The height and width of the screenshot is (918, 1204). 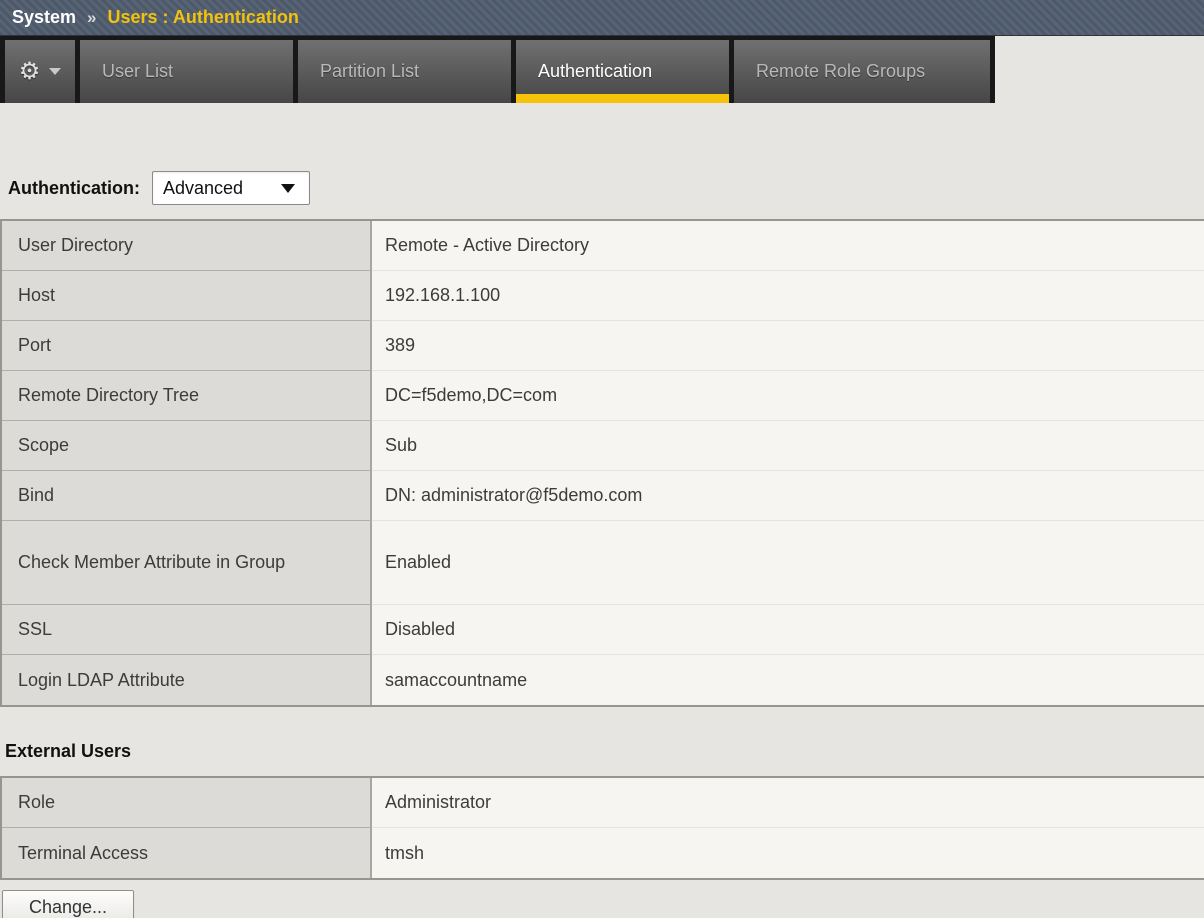 I want to click on table-row: Remote Directory Tree DC=f5demo,DC=com, so click(x=603, y=396).